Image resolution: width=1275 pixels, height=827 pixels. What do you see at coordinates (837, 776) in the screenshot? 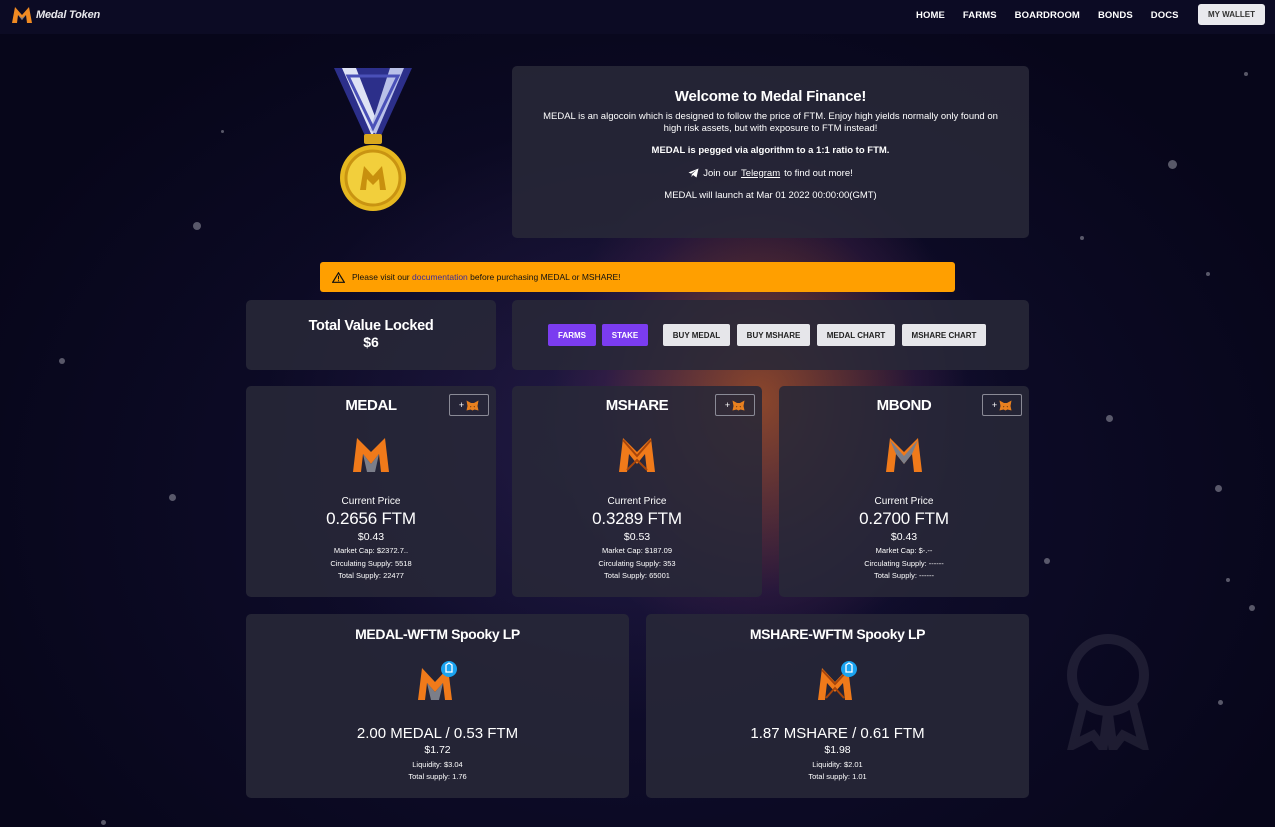
I see `lp-total-supply: Total supply: 1.01` at bounding box center [837, 776].